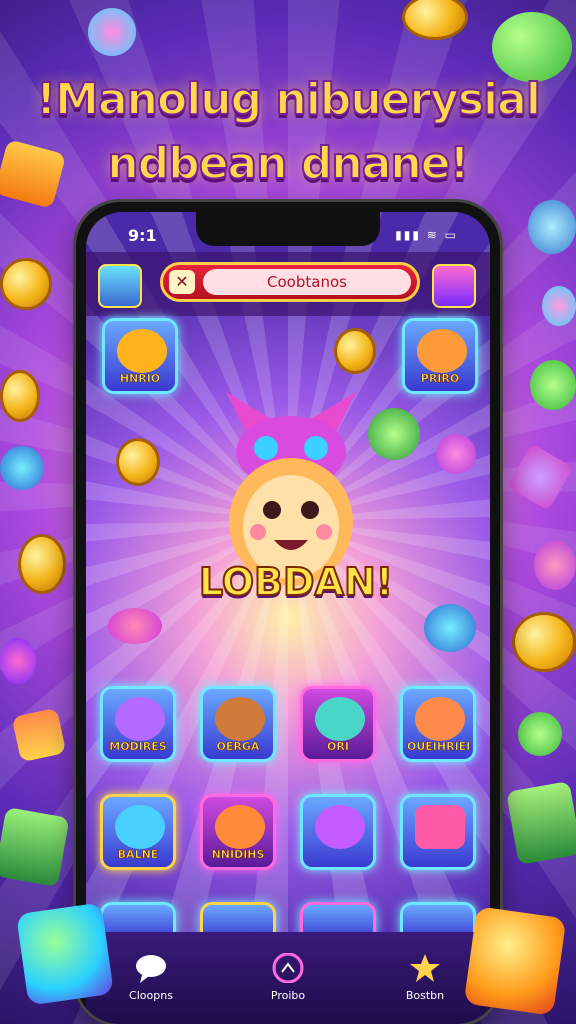 This screenshot has height=1024, width=576. What do you see at coordinates (151, 969) in the screenshot?
I see `chat-icon` at bounding box center [151, 969].